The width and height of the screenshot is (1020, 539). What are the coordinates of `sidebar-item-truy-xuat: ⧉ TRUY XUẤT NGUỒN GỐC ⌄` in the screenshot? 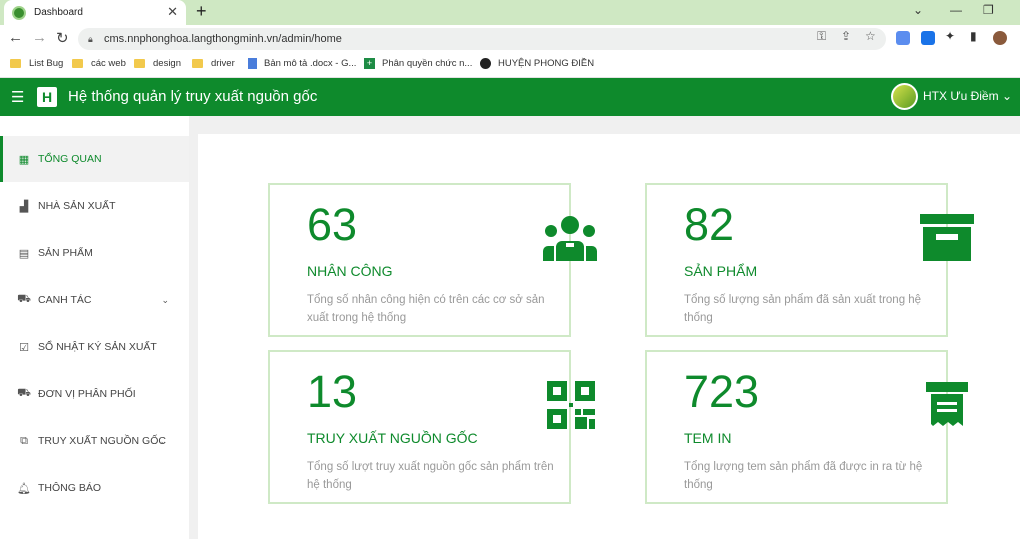 It's located at (94, 441).